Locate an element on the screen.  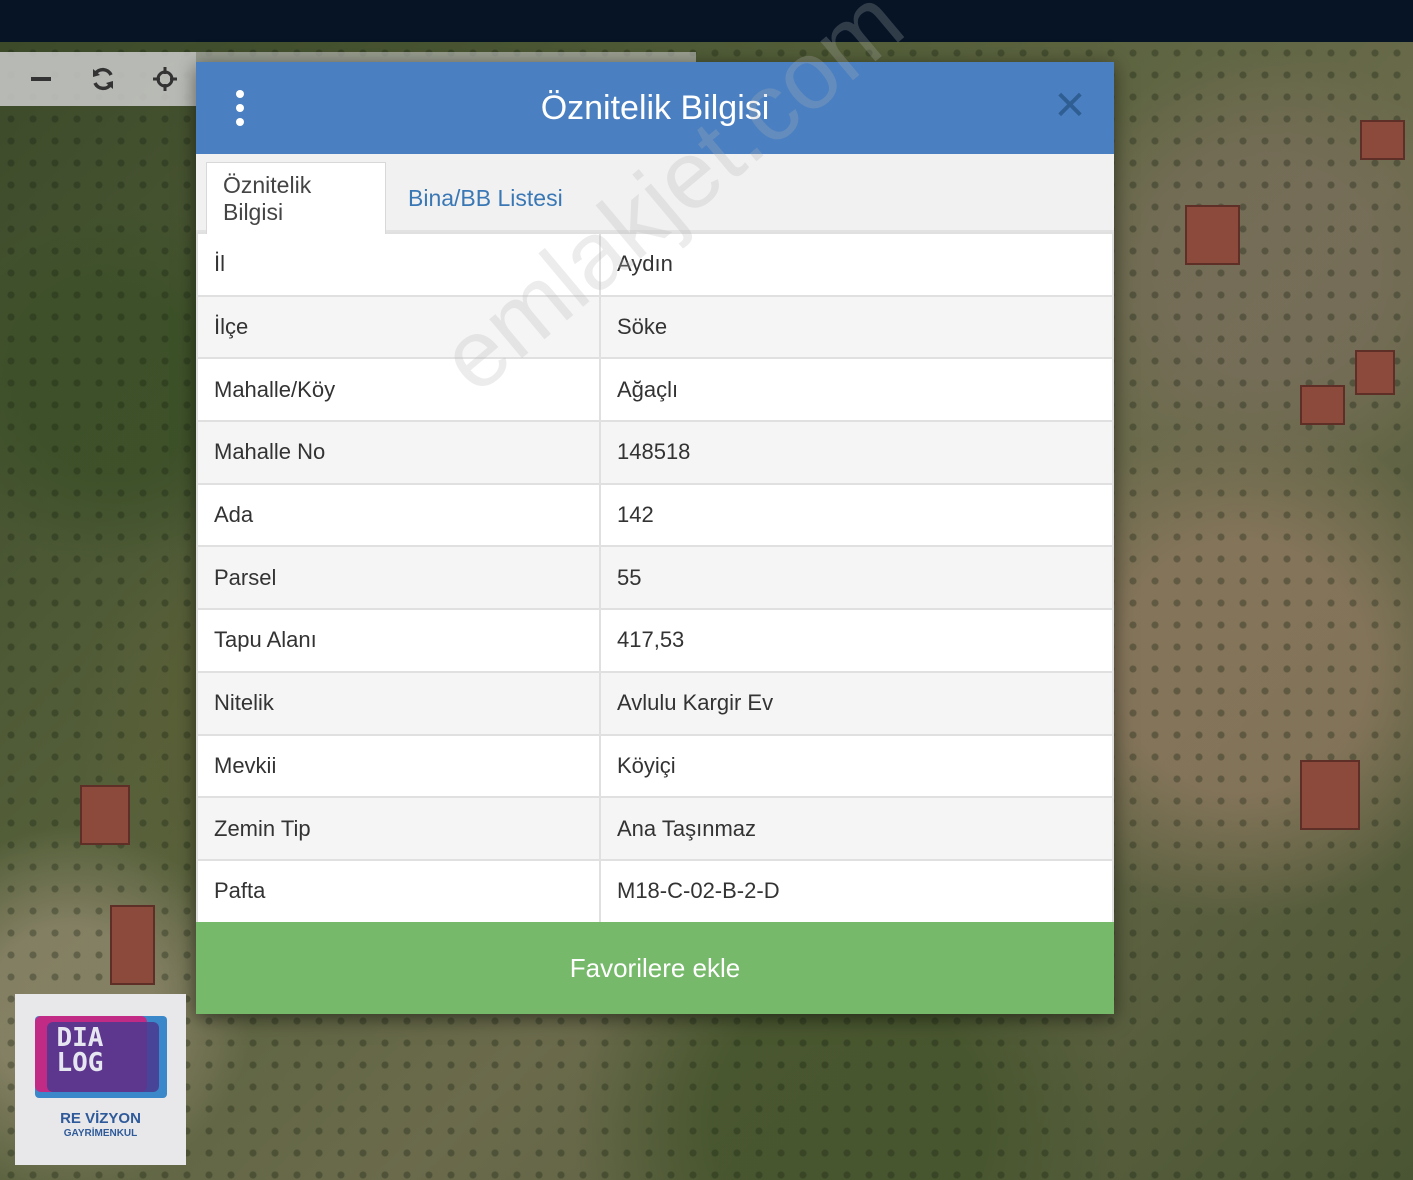
attribute-value: M18-C-02-B-2-D is located at coordinates (856, 891).